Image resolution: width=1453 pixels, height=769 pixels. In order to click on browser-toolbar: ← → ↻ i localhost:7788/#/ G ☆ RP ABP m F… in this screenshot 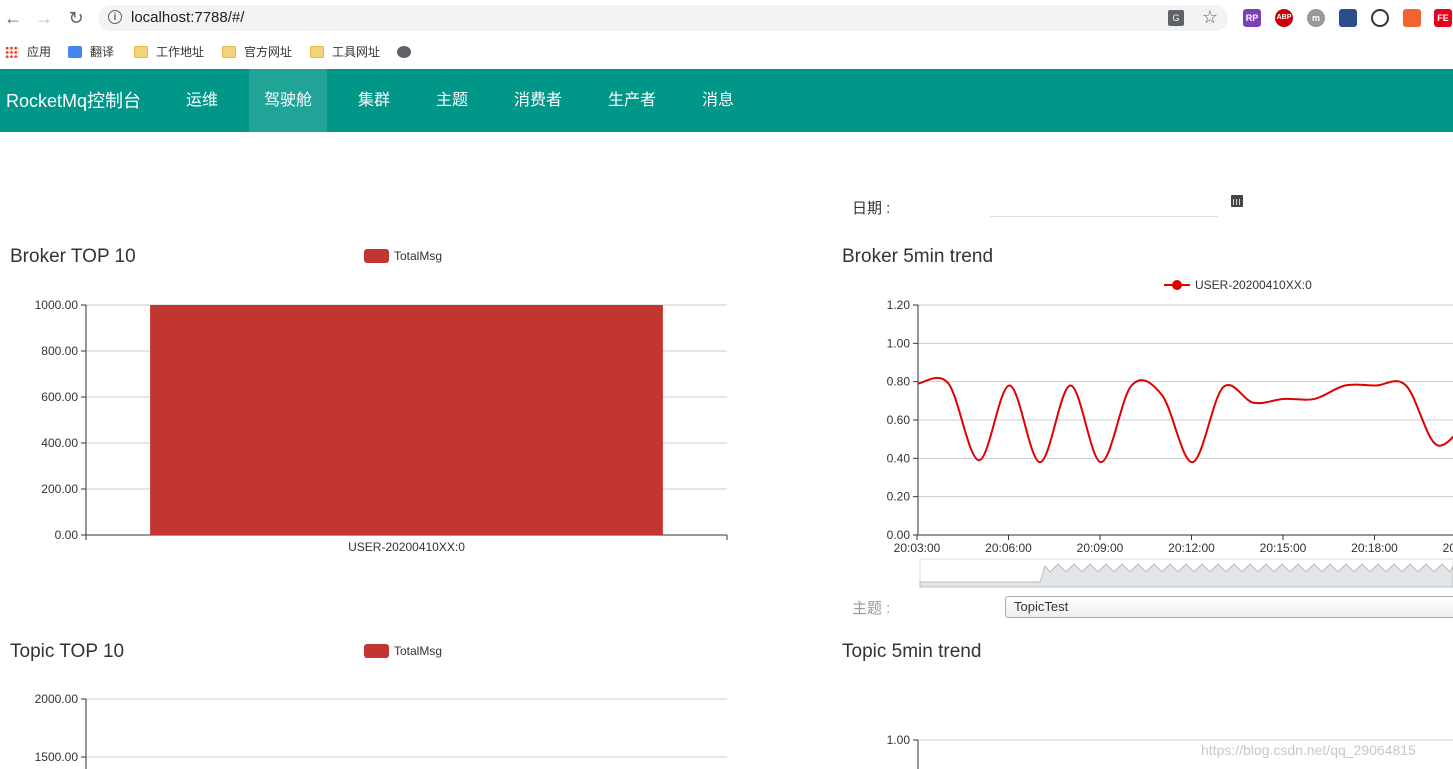, I will do `click(726, 18)`.